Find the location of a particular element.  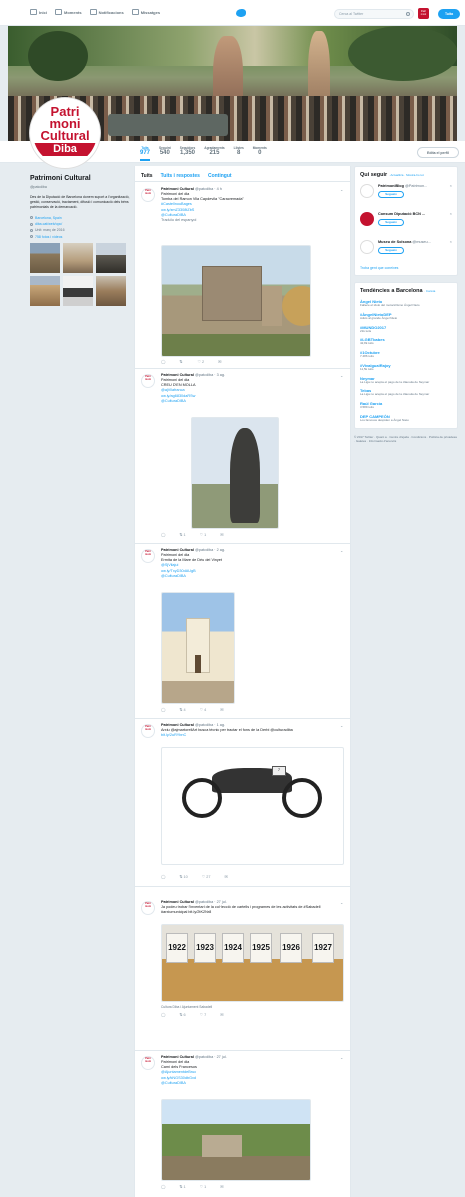

trend-item: Raúl García 3.589 tuits is located at coordinates (406, 405).